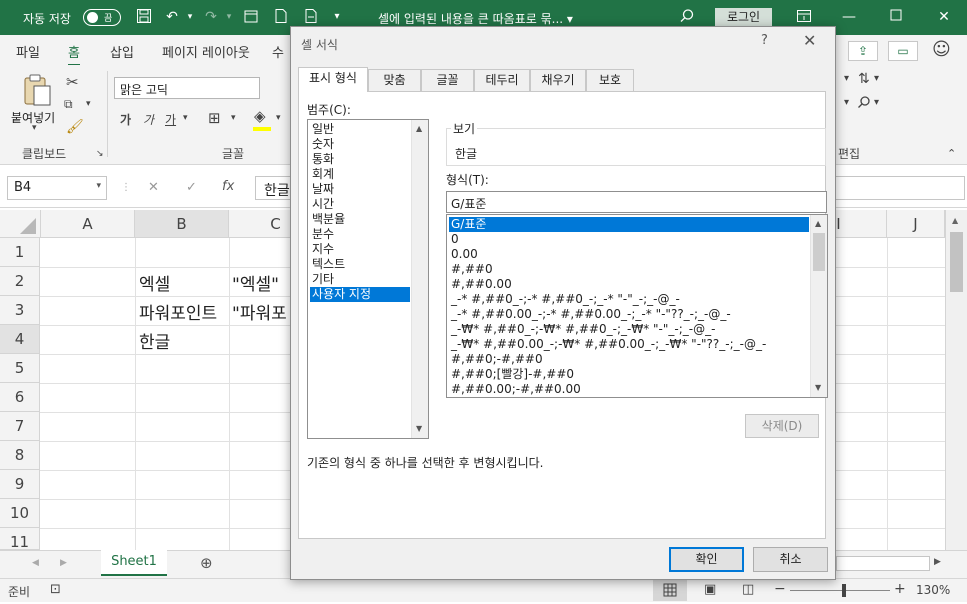 This screenshot has width=967, height=604. Describe the element at coordinates (322, 129) in the screenshot. I see `category-item: 일반` at that location.